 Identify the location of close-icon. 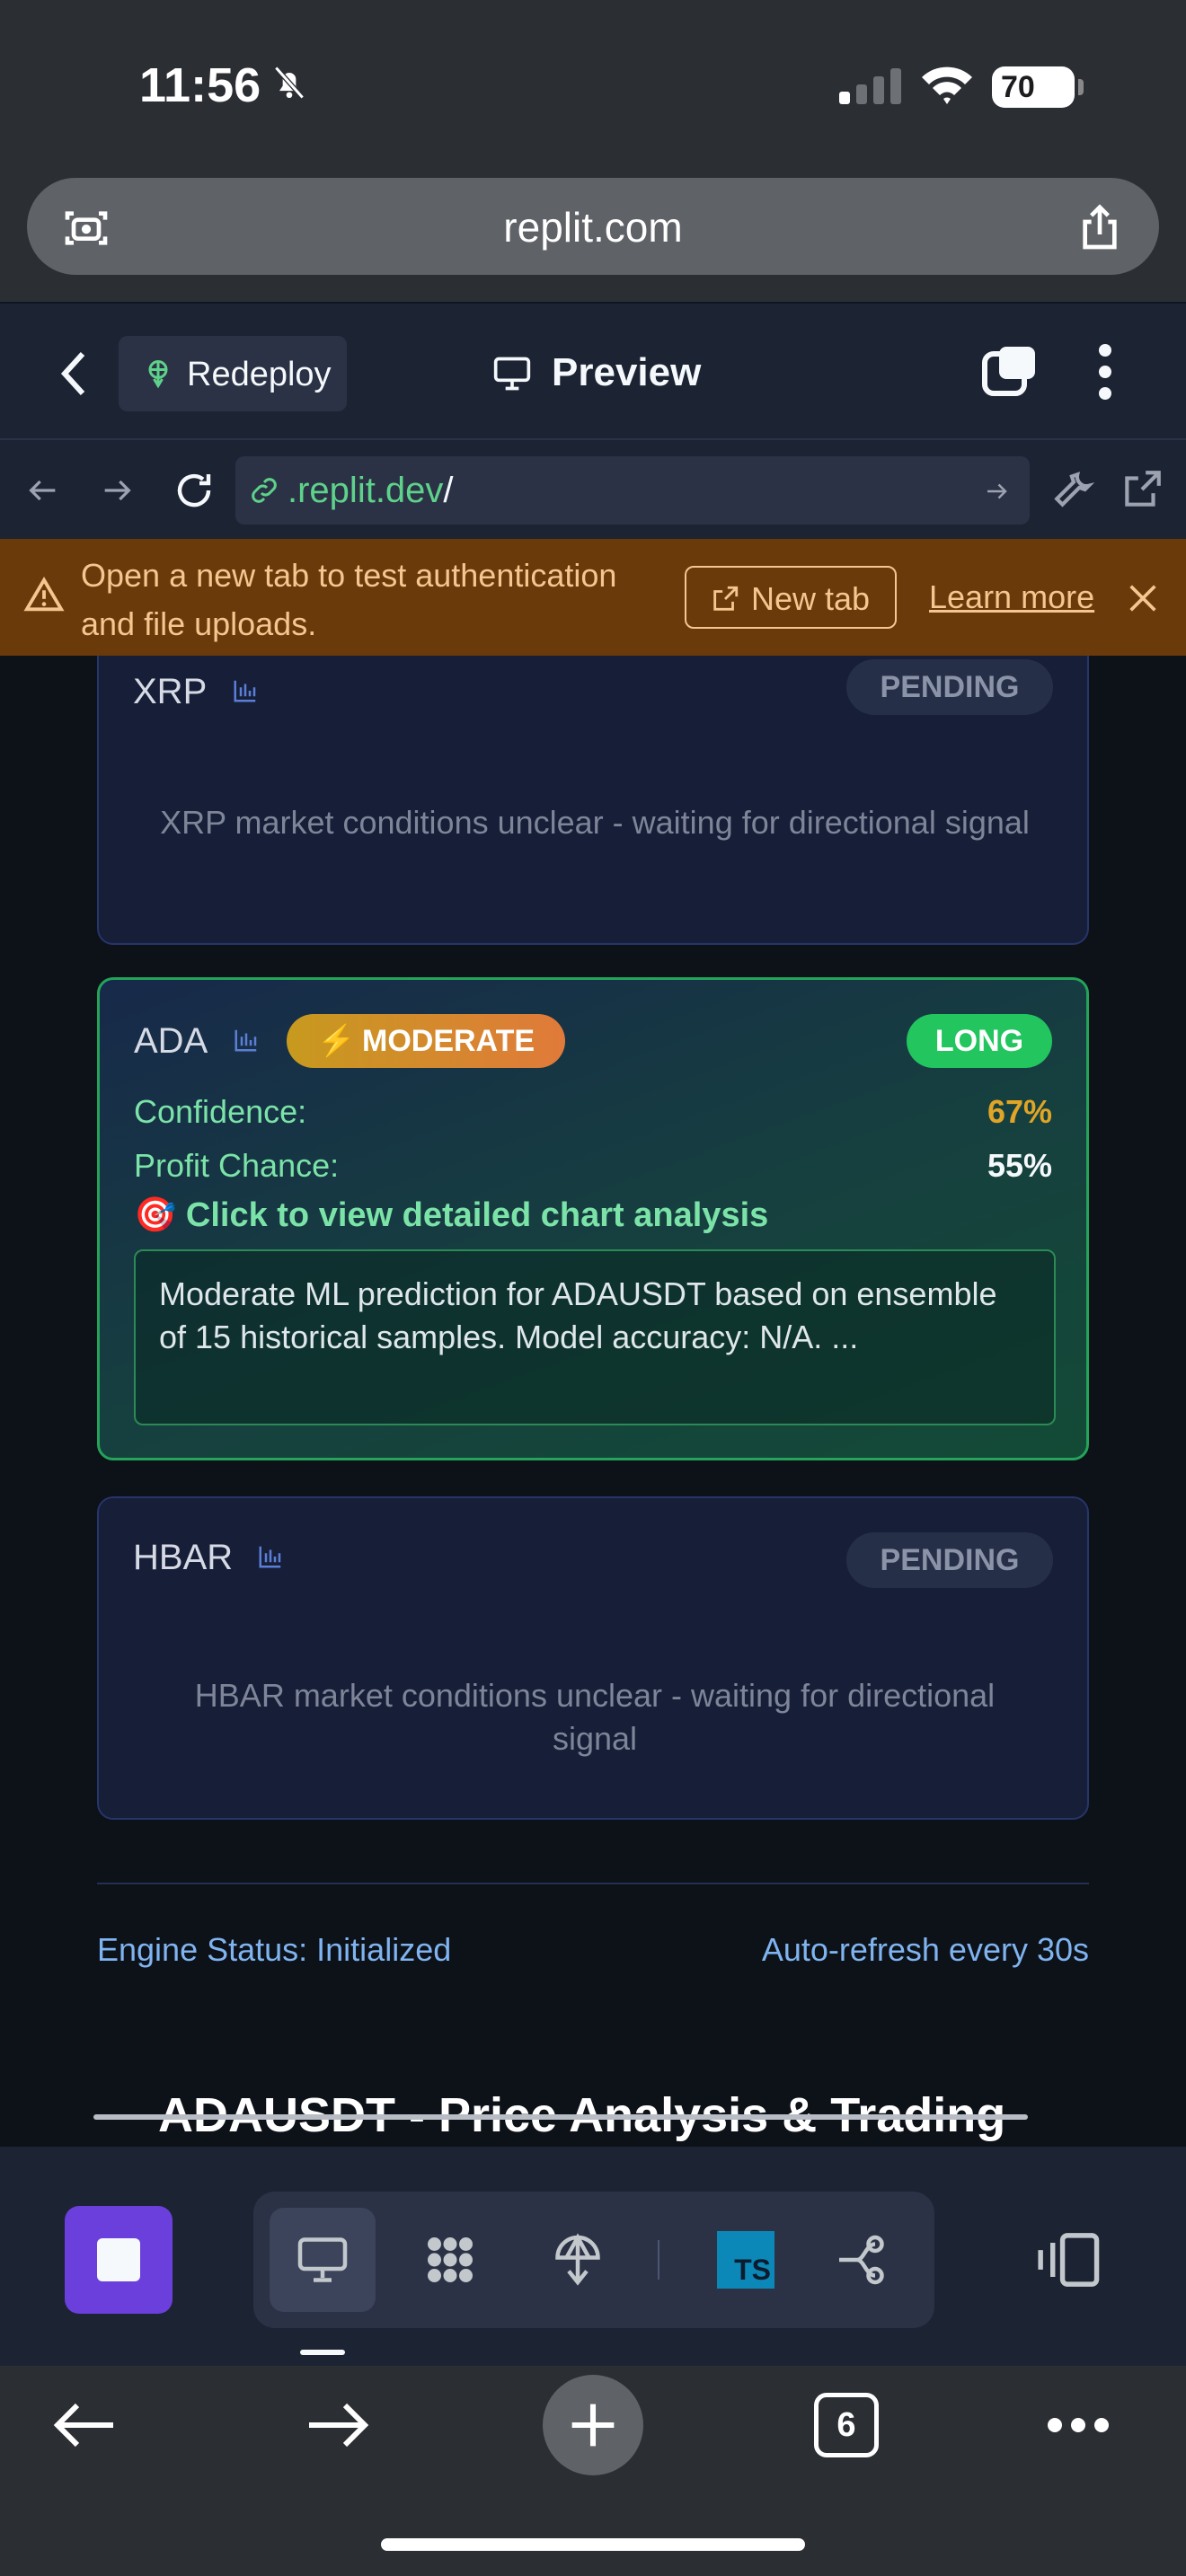
(1143, 598).